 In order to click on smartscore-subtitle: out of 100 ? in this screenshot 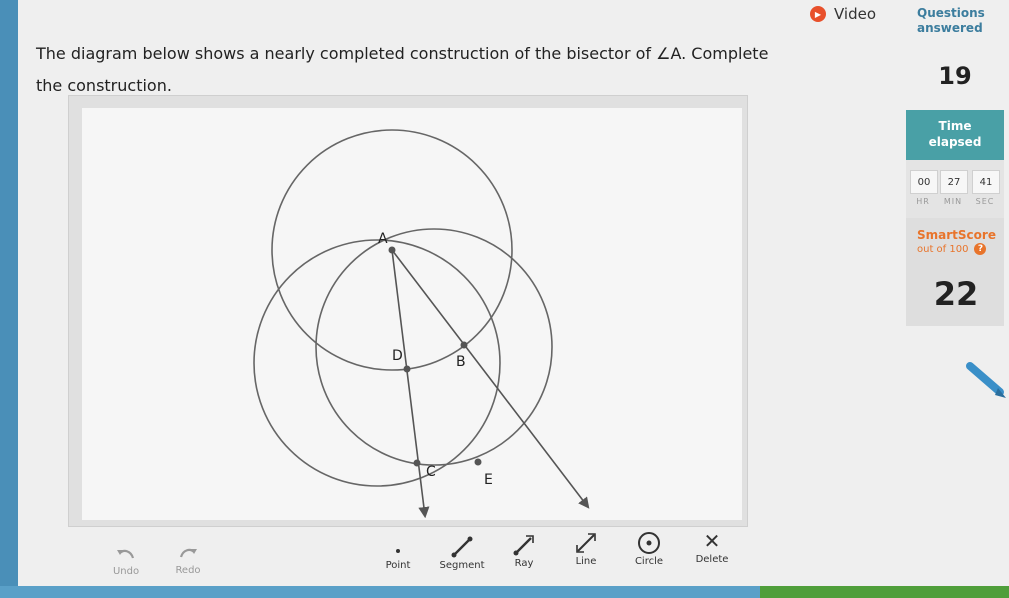, I will do `click(952, 249)`.